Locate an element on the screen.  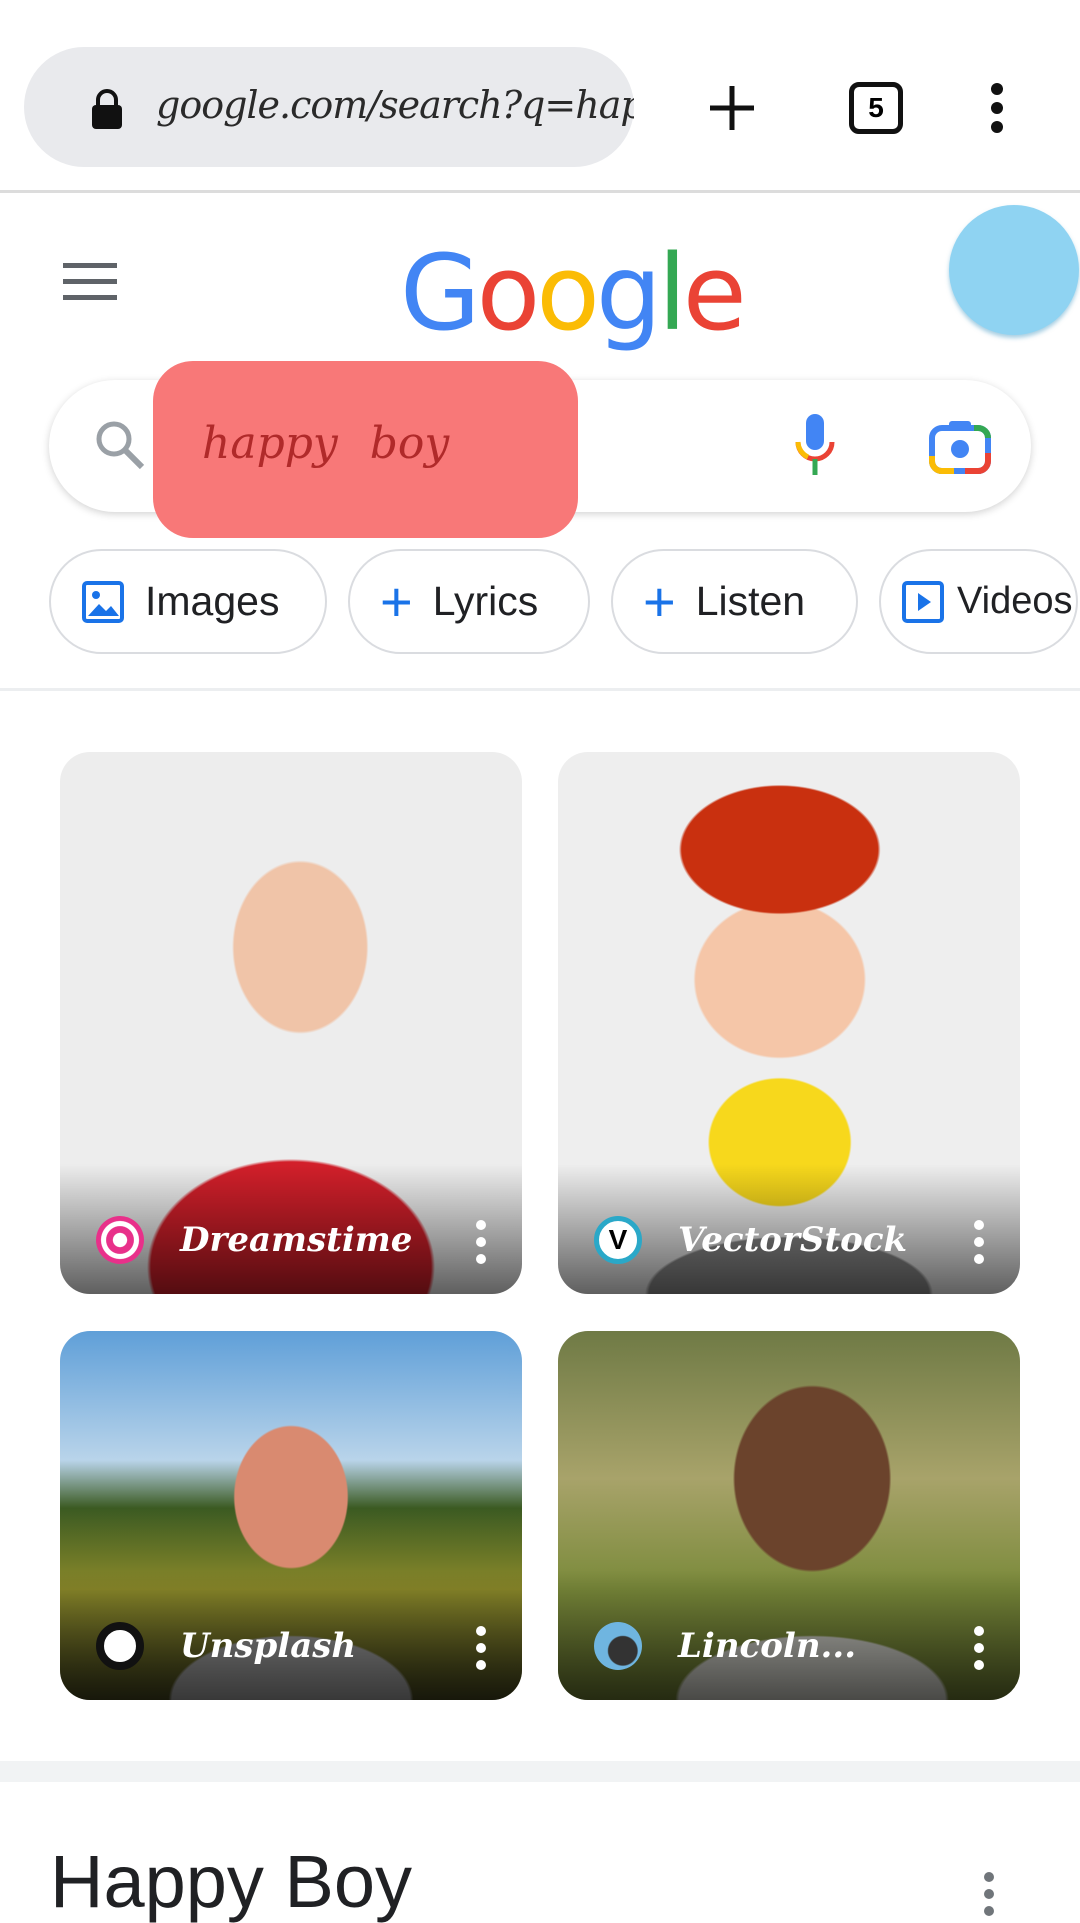
mic-icon is located at coordinates (815, 445).